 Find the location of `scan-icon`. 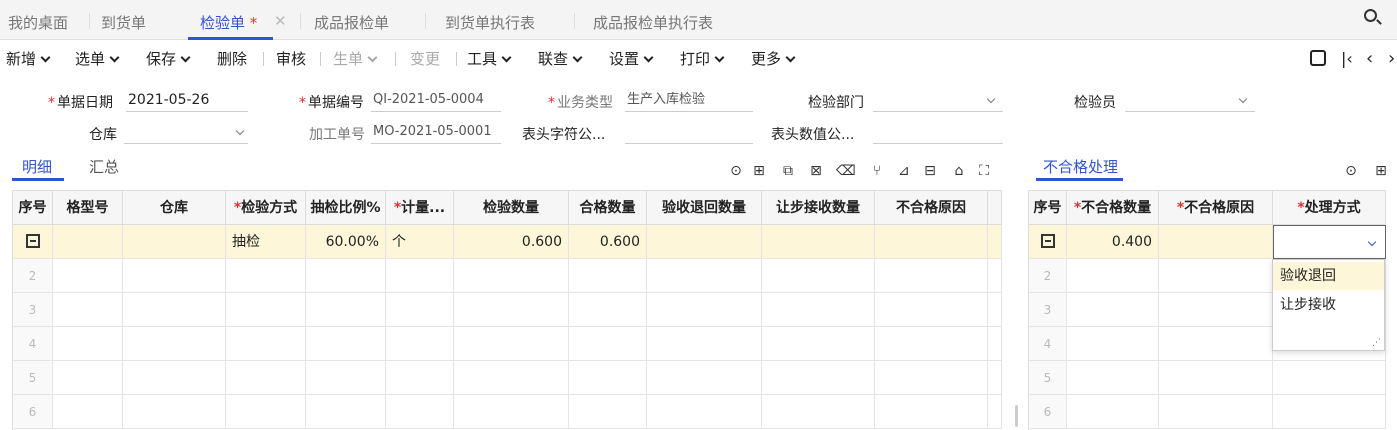

scan-icon is located at coordinates (1318, 58).